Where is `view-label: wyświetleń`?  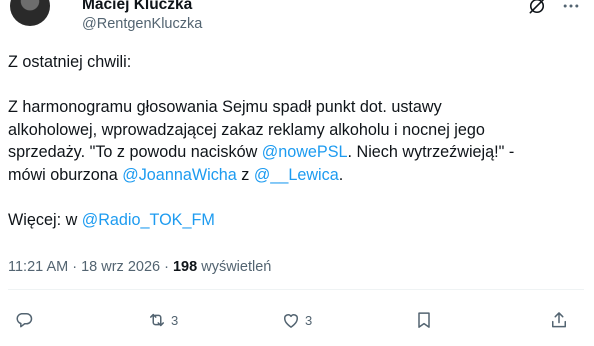 view-label: wyświetleń is located at coordinates (234, 267).